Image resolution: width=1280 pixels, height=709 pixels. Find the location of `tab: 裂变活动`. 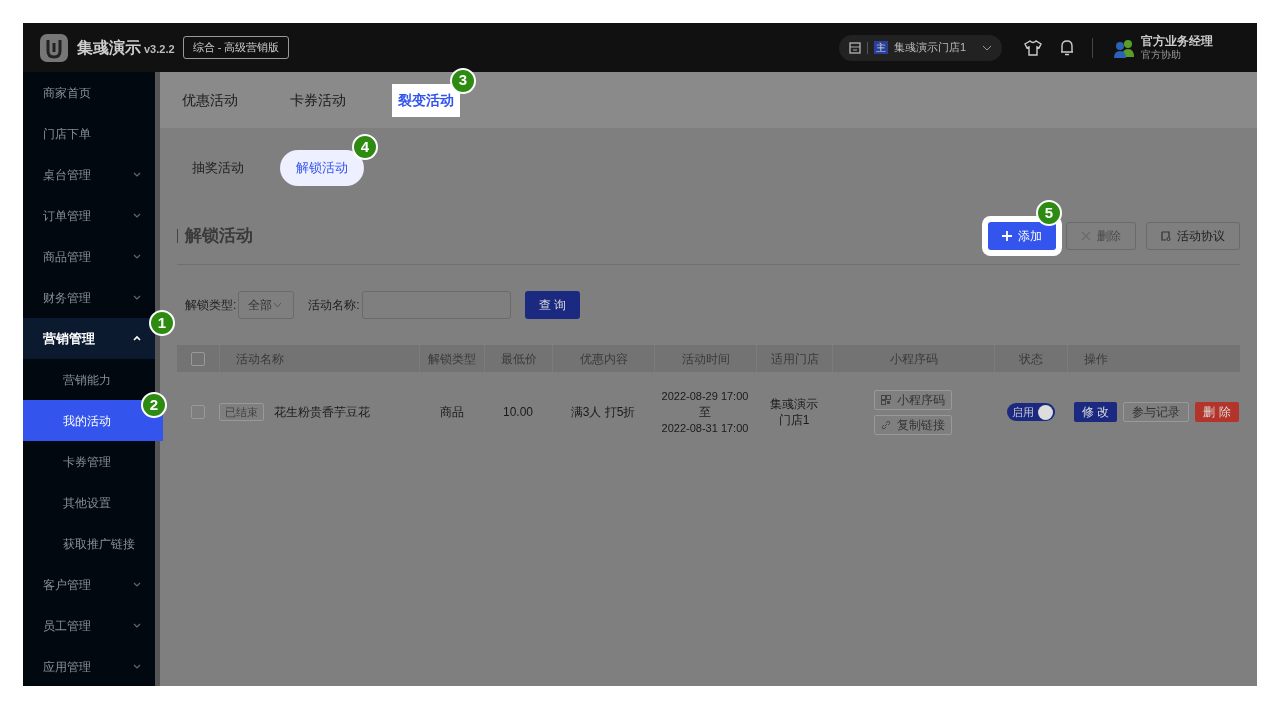

tab: 裂变活动 is located at coordinates (426, 100).